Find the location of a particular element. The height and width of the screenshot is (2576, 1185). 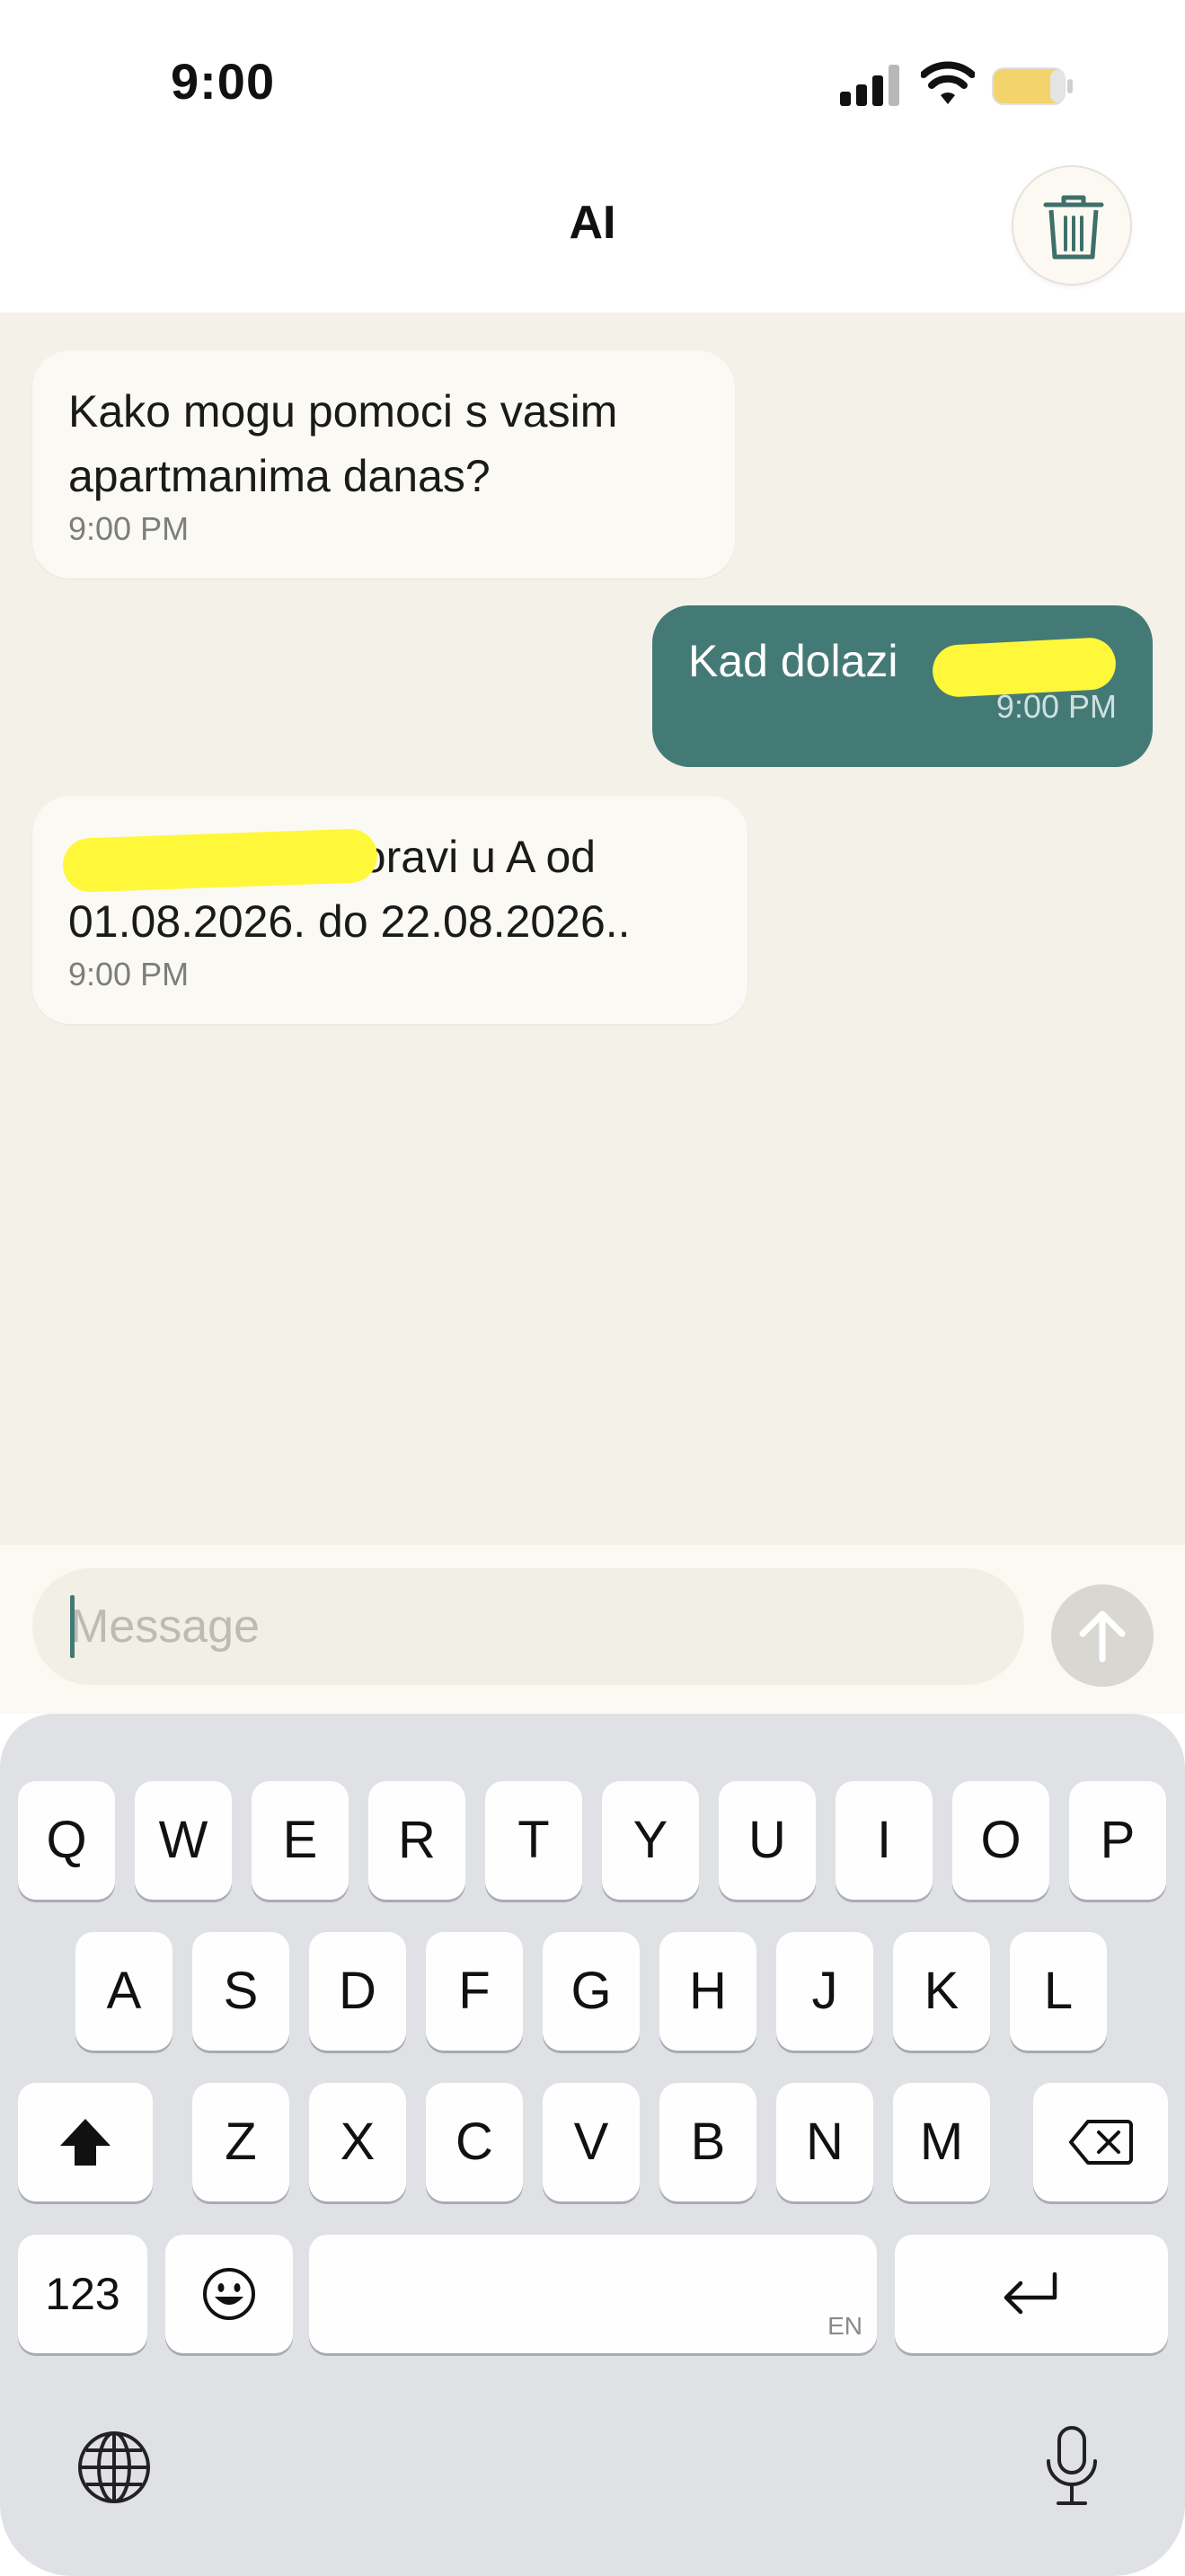

message-text-line: 01.08.2026. do 22.08.2026.. is located at coordinates (349, 921).